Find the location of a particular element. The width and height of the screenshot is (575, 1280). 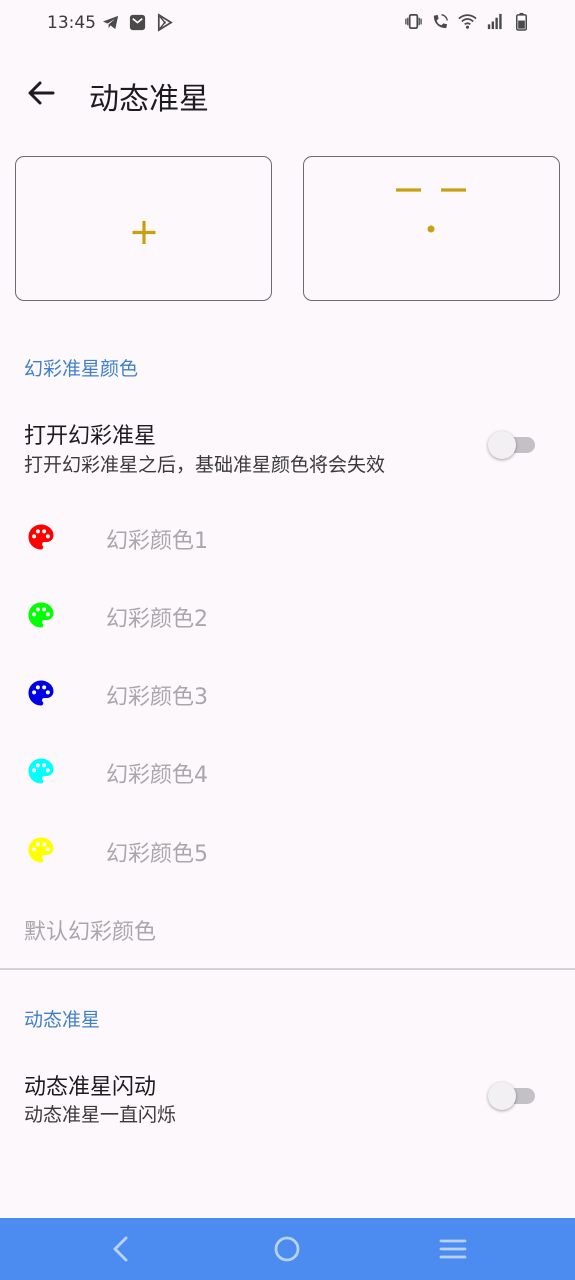

menu-nav-icon is located at coordinates (453, 1249).